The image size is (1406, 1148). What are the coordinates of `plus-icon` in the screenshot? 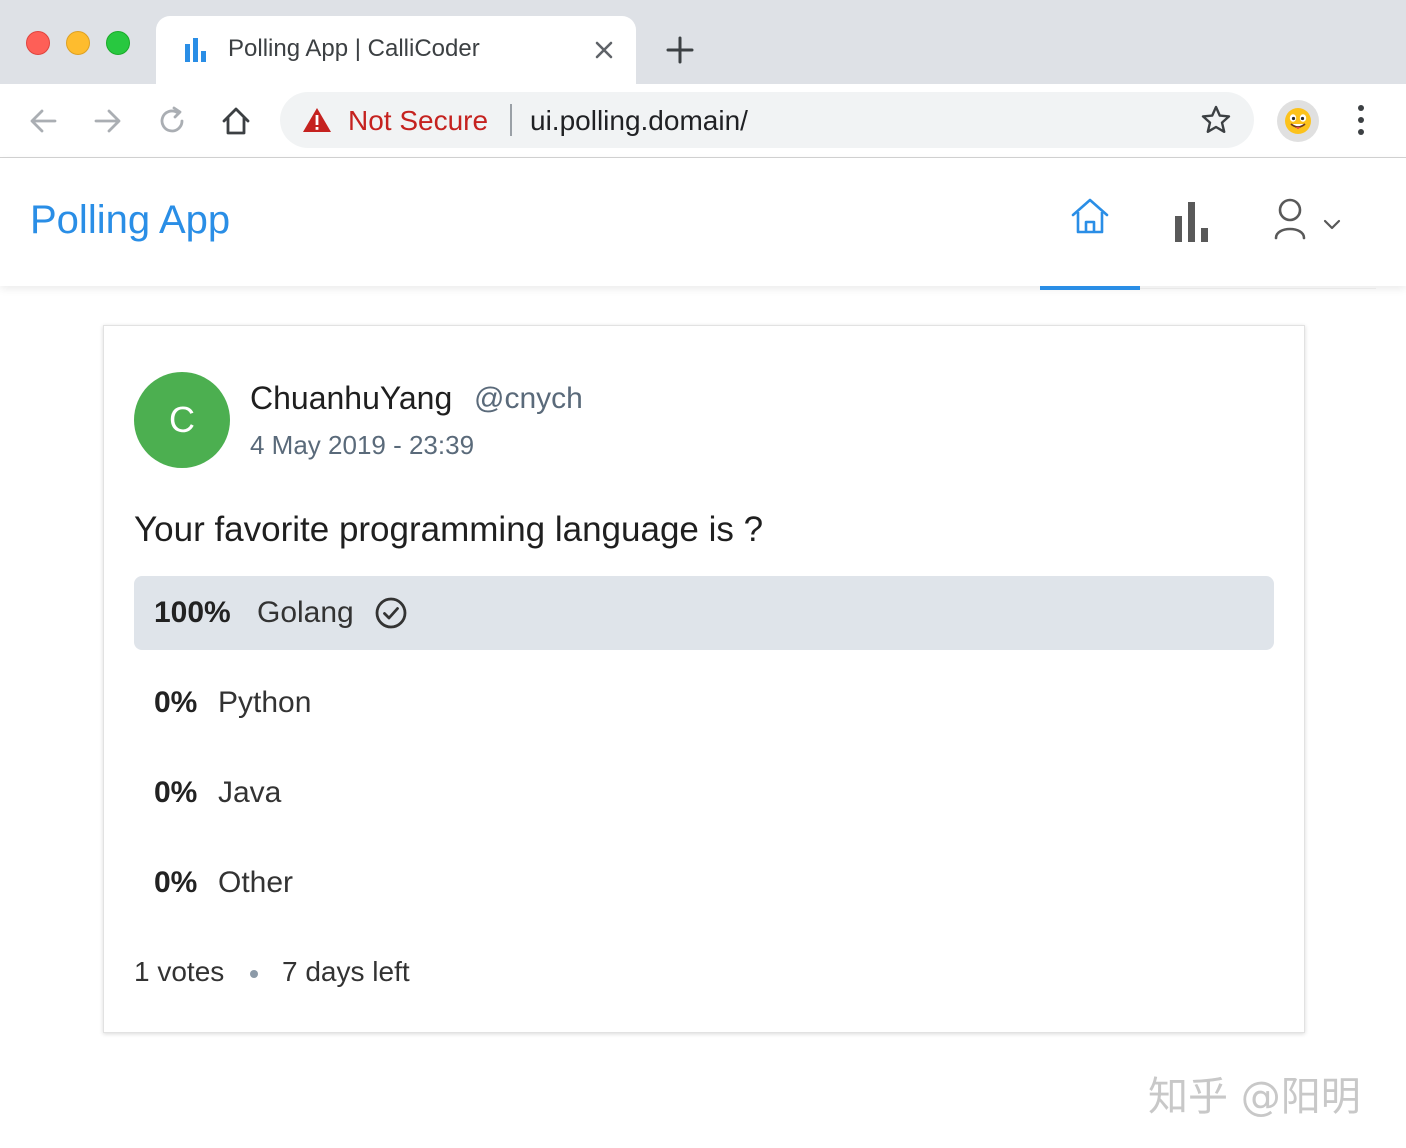 It's located at (680, 50).